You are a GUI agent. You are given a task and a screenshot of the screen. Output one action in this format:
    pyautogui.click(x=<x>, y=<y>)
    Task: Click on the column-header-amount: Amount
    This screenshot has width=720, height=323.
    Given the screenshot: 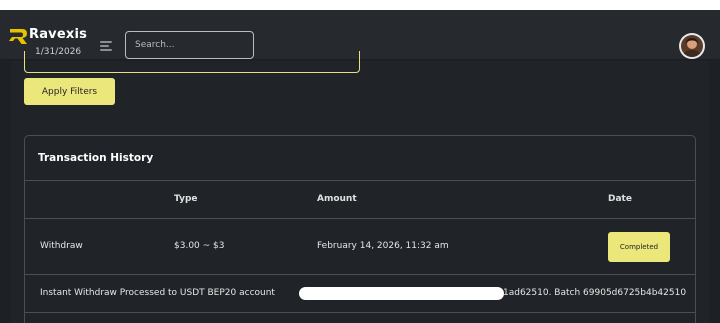 What is the action you would take?
    pyautogui.click(x=337, y=199)
    